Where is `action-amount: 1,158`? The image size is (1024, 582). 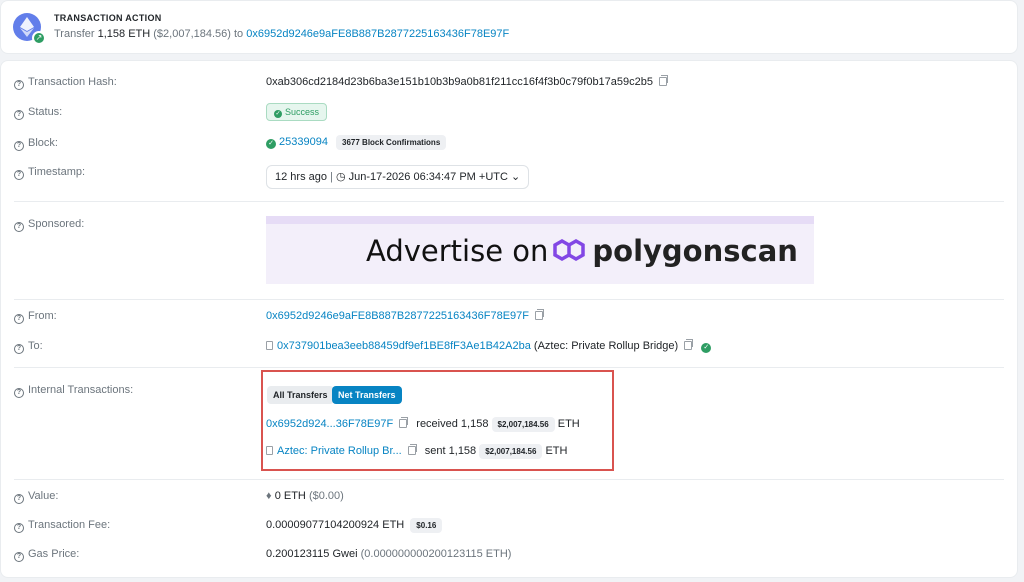 action-amount: 1,158 is located at coordinates (112, 34).